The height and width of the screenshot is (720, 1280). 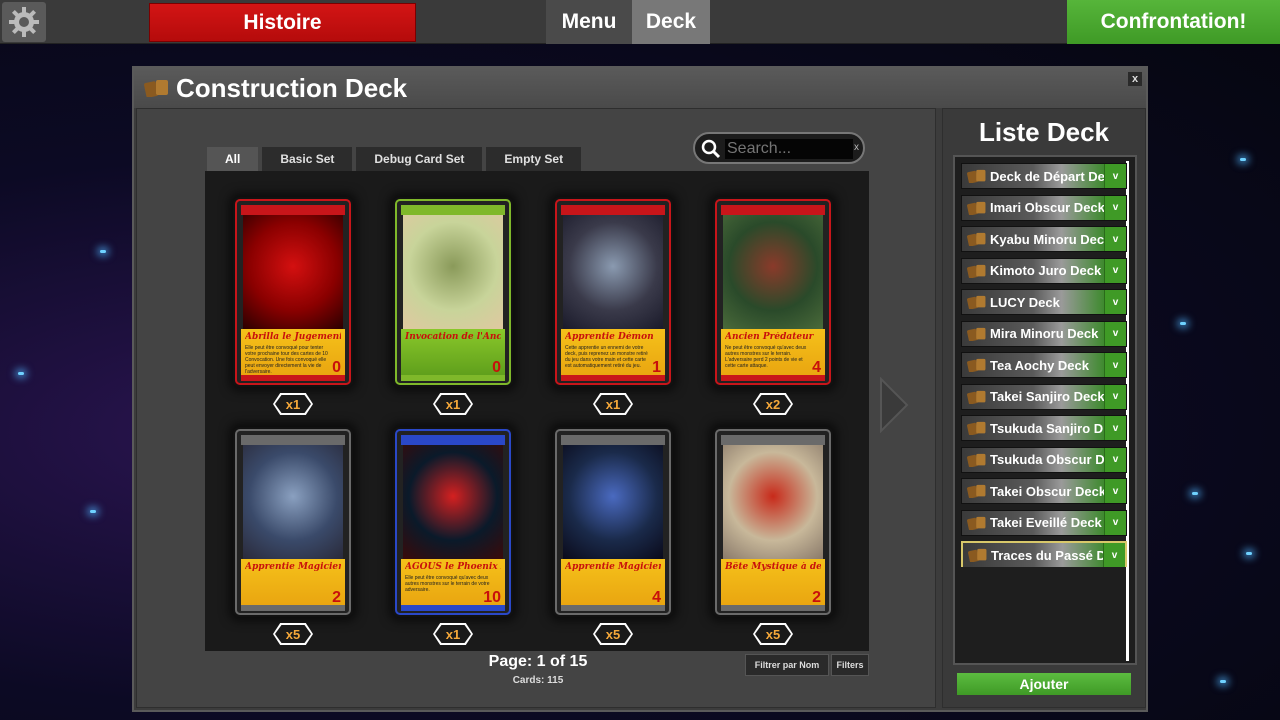 I want to click on deck-list-item: Takei Obscur Deck v, so click(x=1044, y=491).